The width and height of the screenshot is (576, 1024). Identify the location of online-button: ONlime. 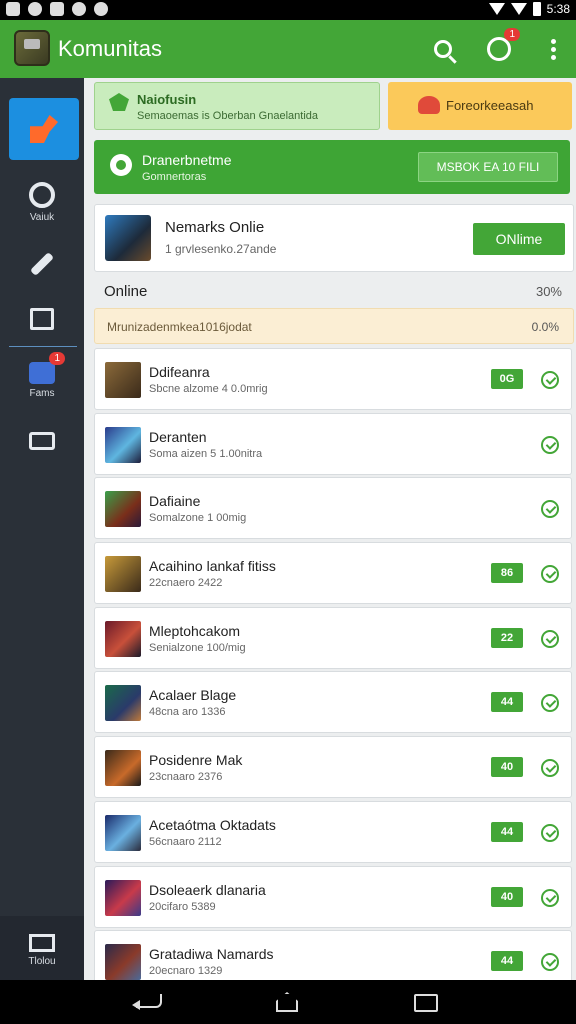
(519, 239).